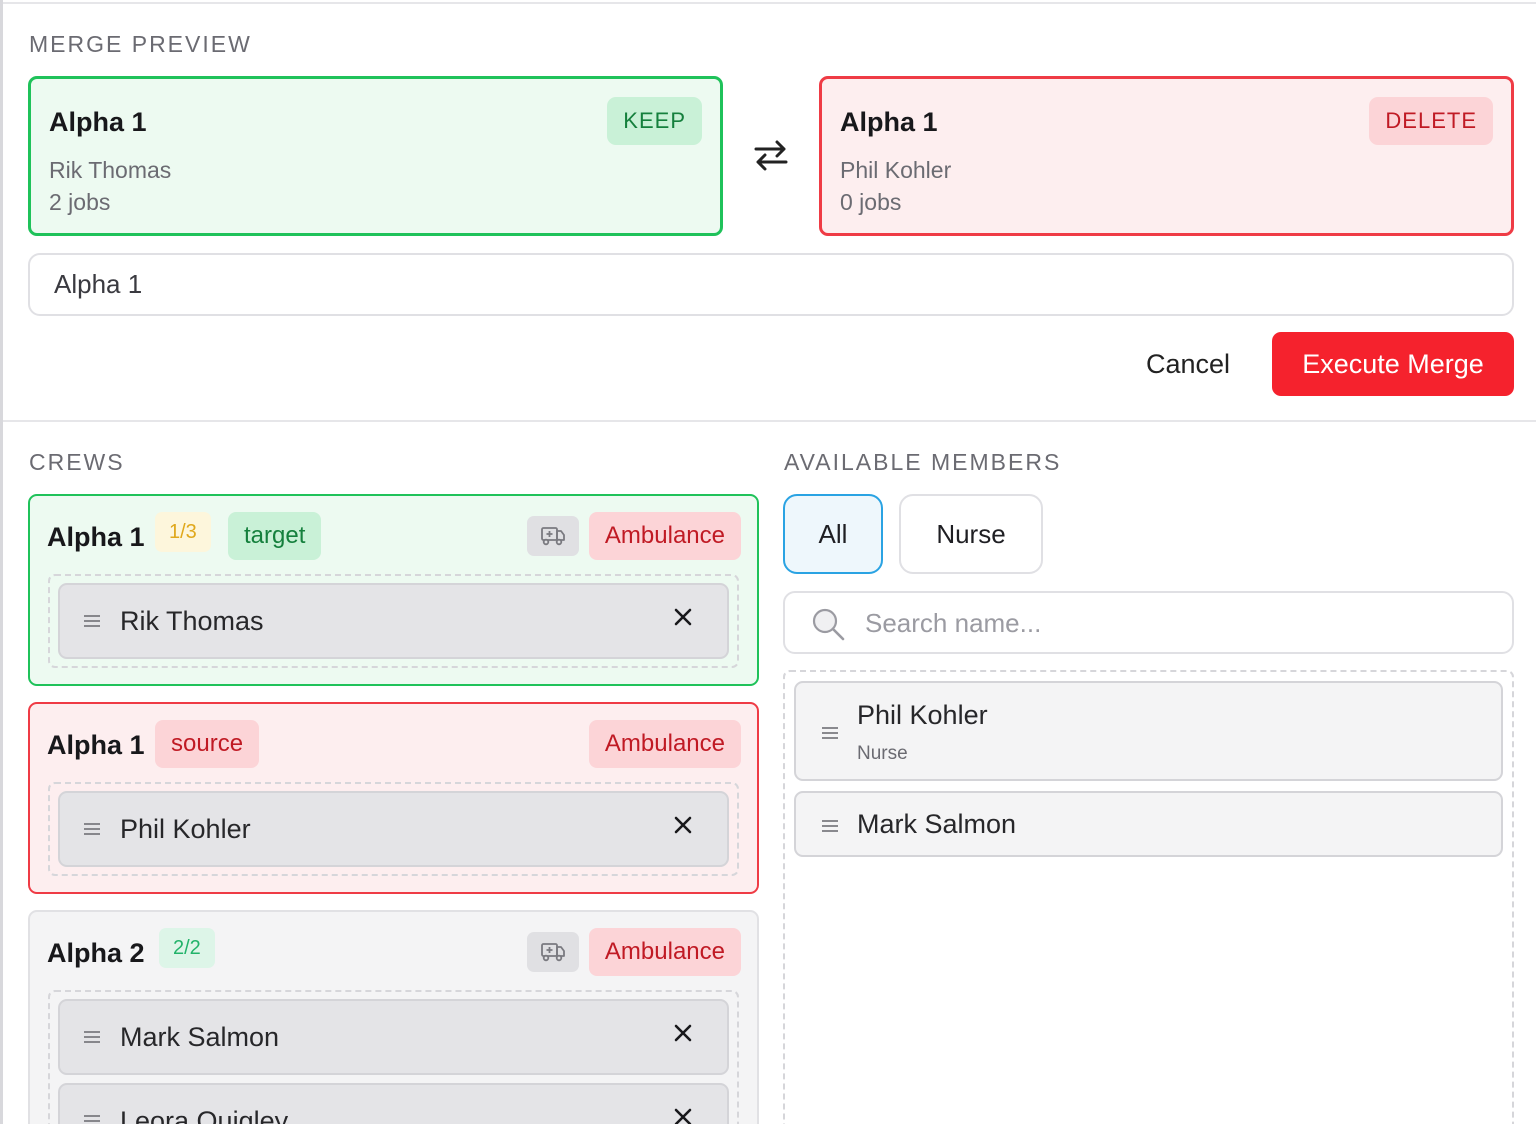  I want to click on top-divider, so click(769, 3).